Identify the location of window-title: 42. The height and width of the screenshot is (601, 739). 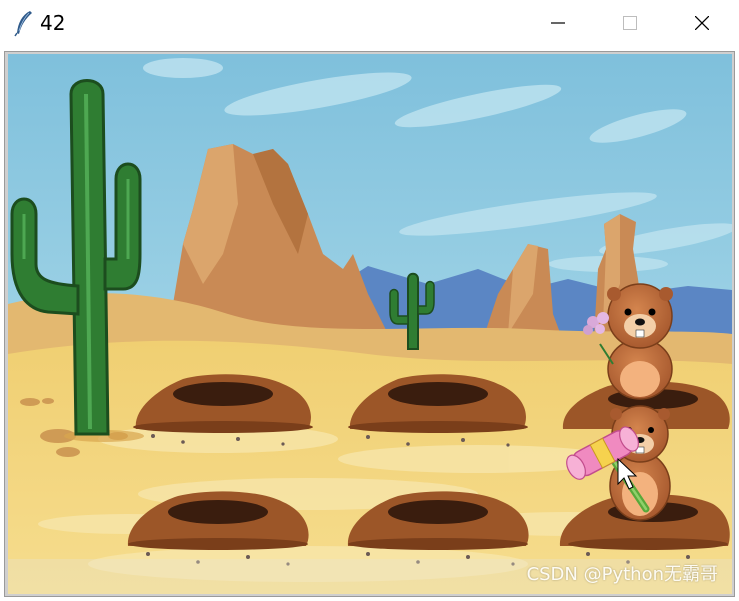
(53, 23).